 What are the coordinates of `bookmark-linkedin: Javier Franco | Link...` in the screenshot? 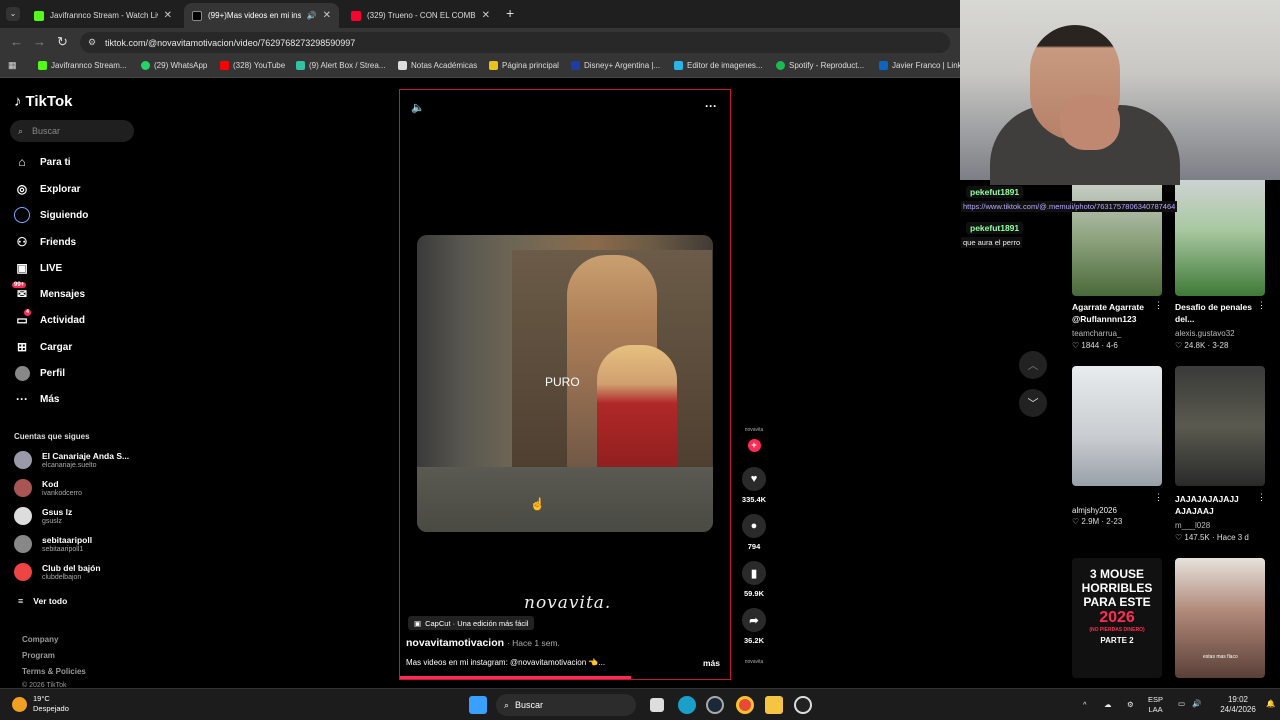 It's located at (923, 65).